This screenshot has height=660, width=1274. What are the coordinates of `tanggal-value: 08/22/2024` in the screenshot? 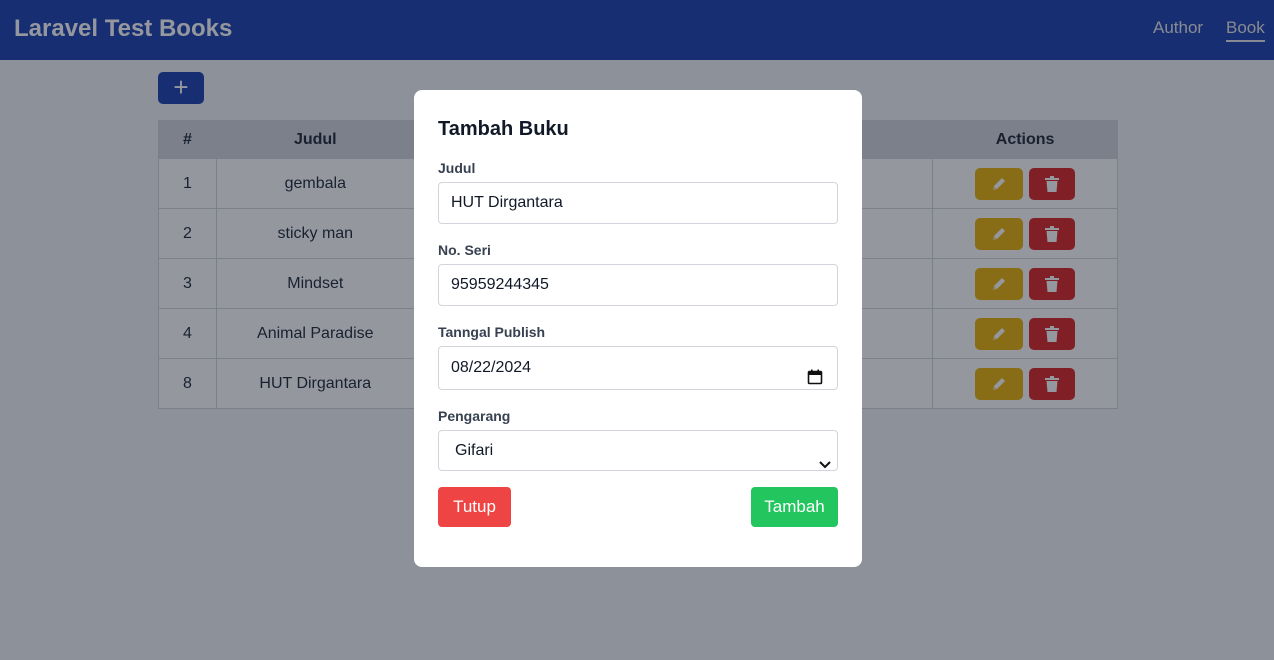 It's located at (491, 367).